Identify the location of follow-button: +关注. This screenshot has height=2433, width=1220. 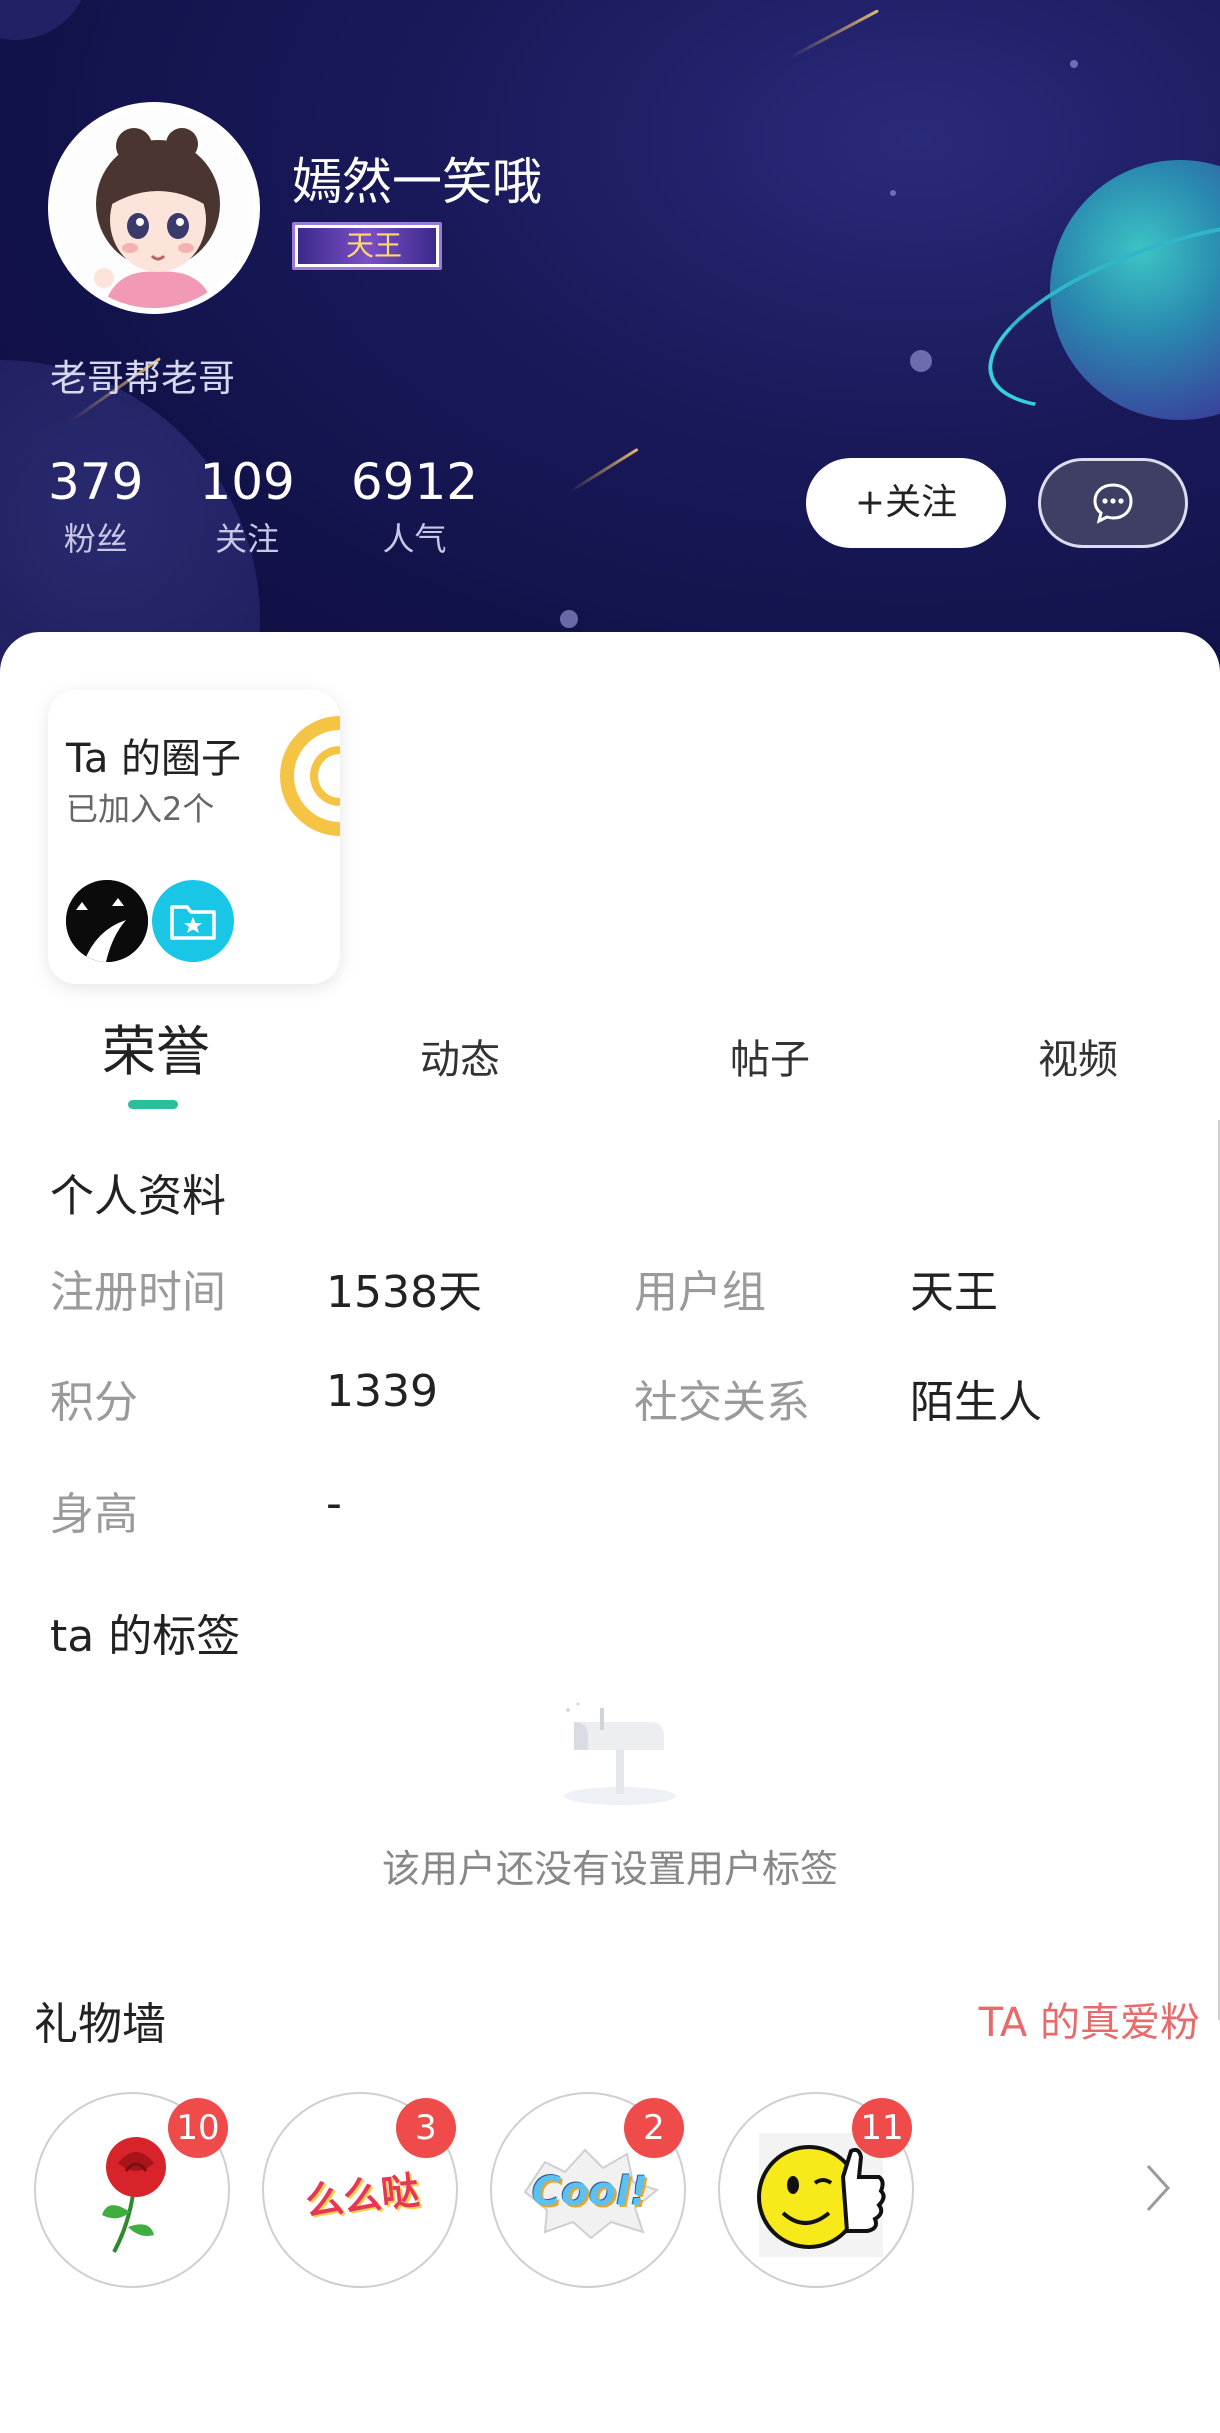
(906, 503).